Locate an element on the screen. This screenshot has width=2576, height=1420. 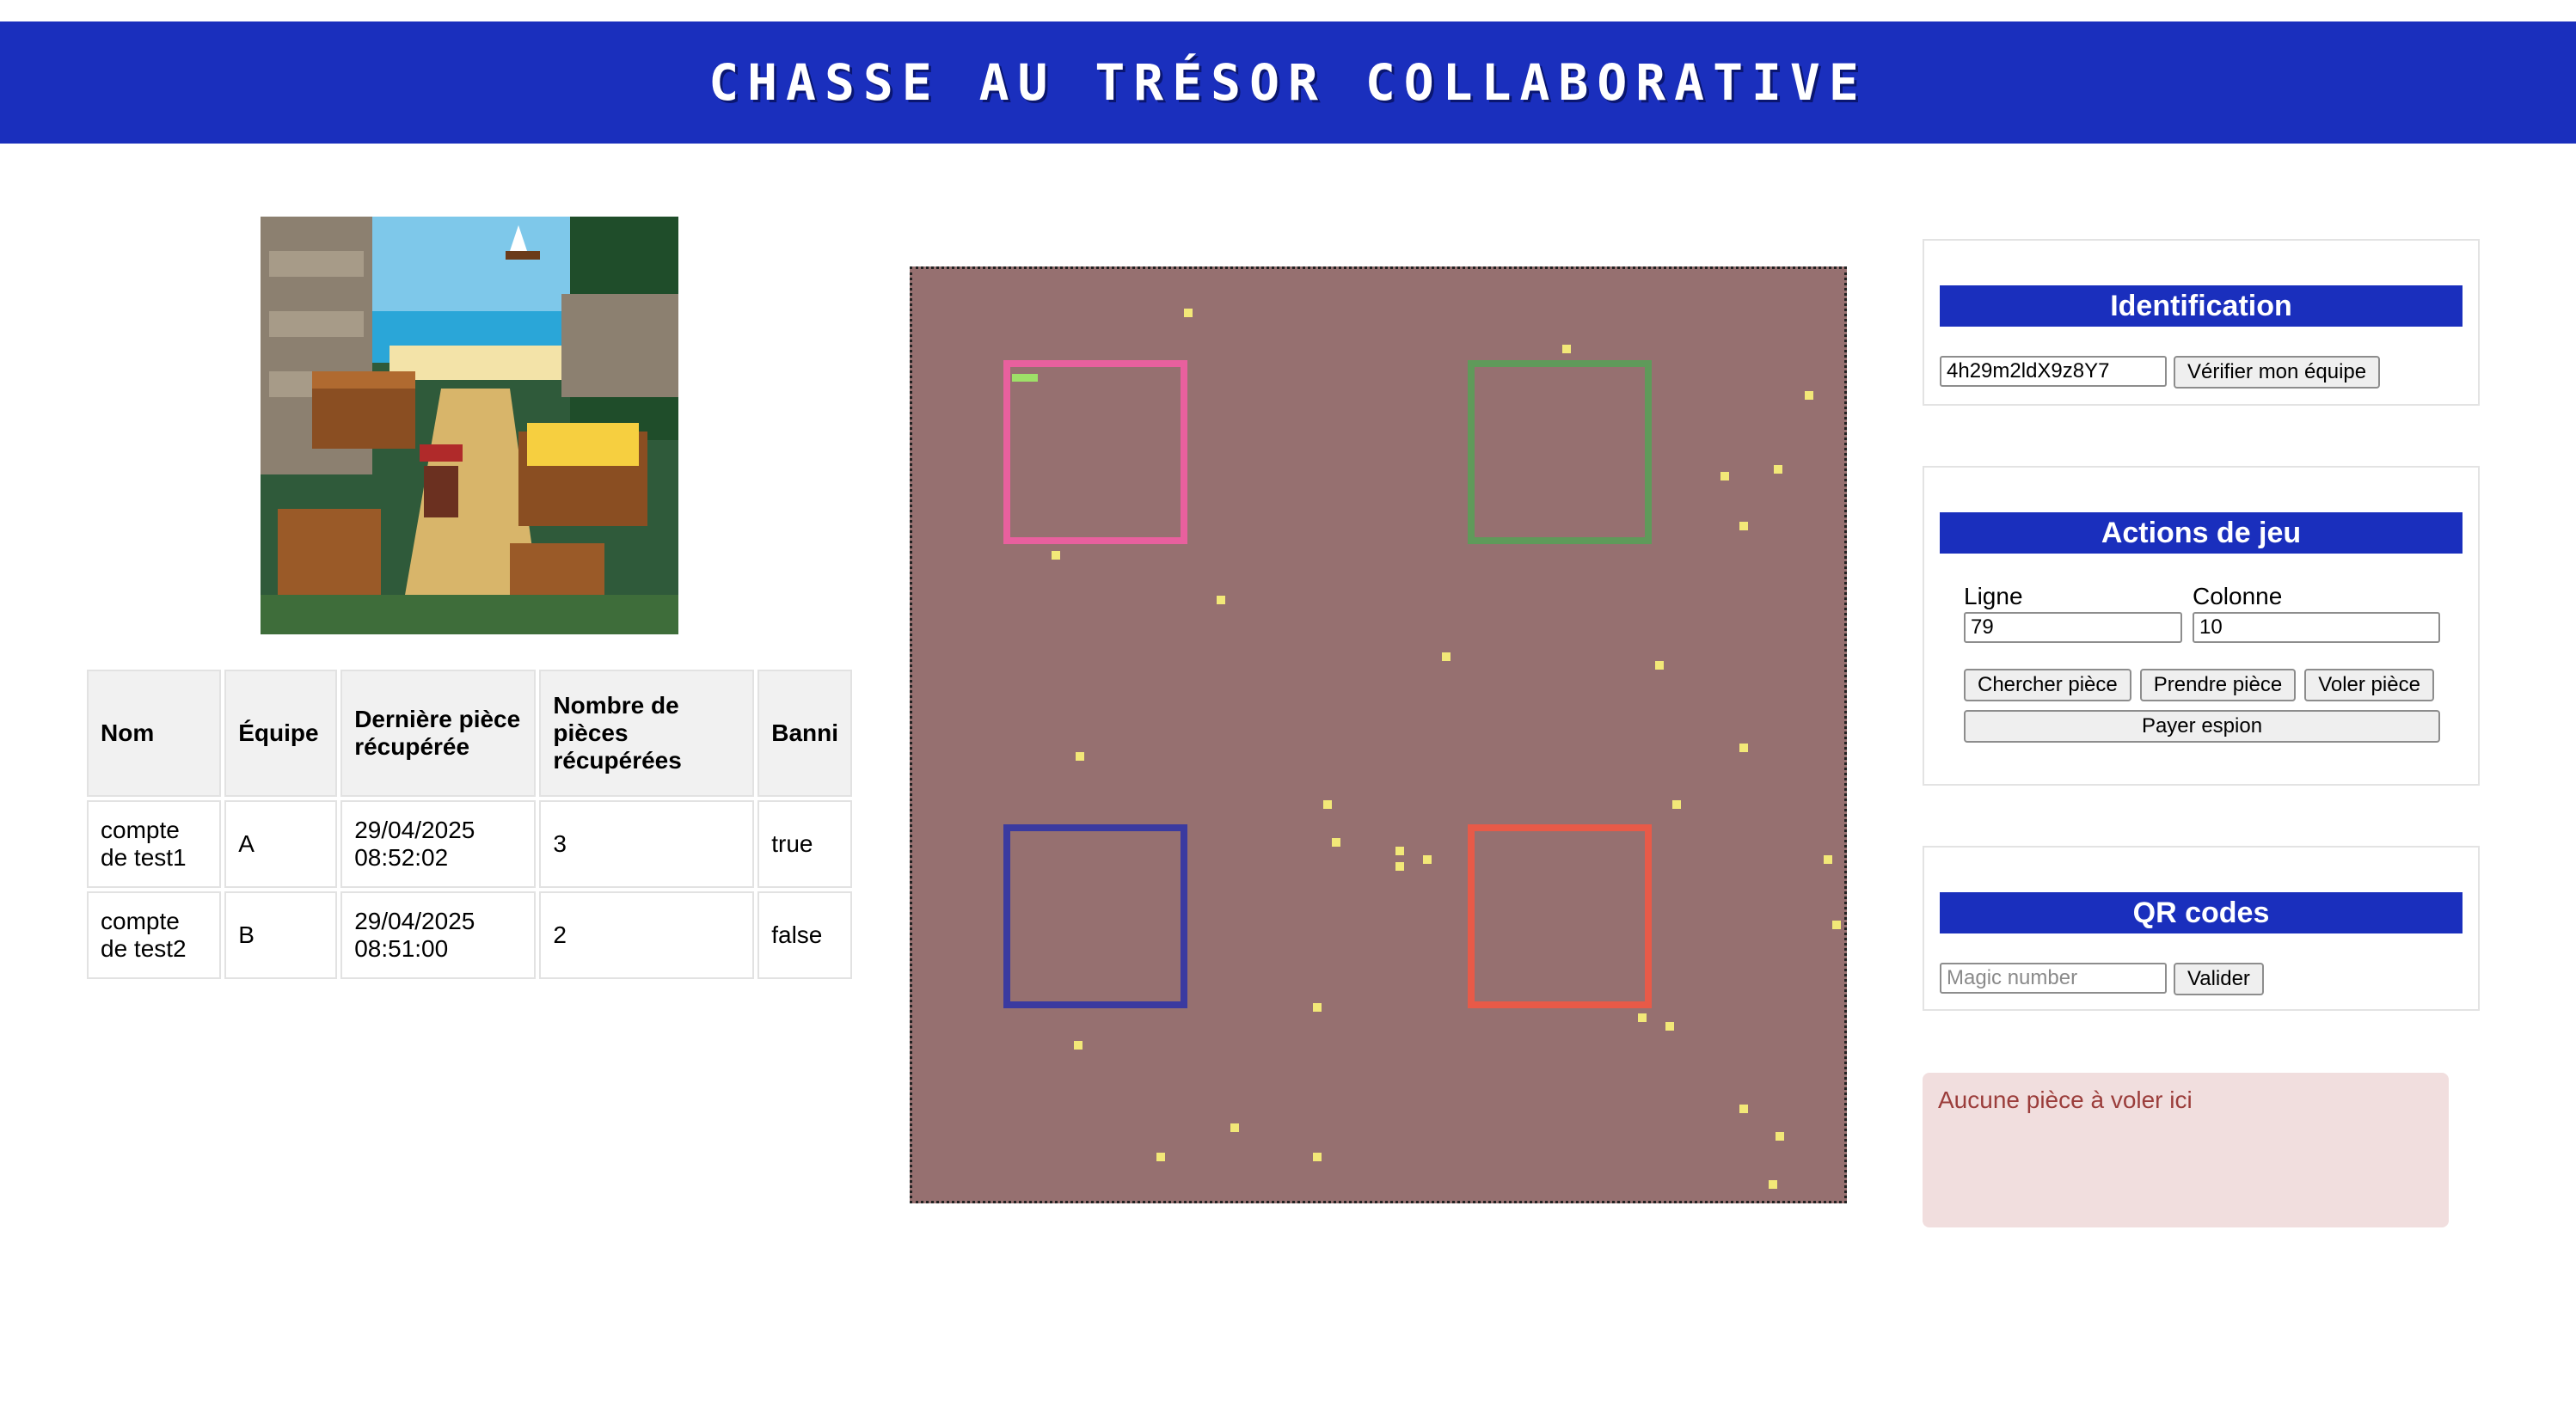
cell-name: compte de test1 is located at coordinates (154, 844).